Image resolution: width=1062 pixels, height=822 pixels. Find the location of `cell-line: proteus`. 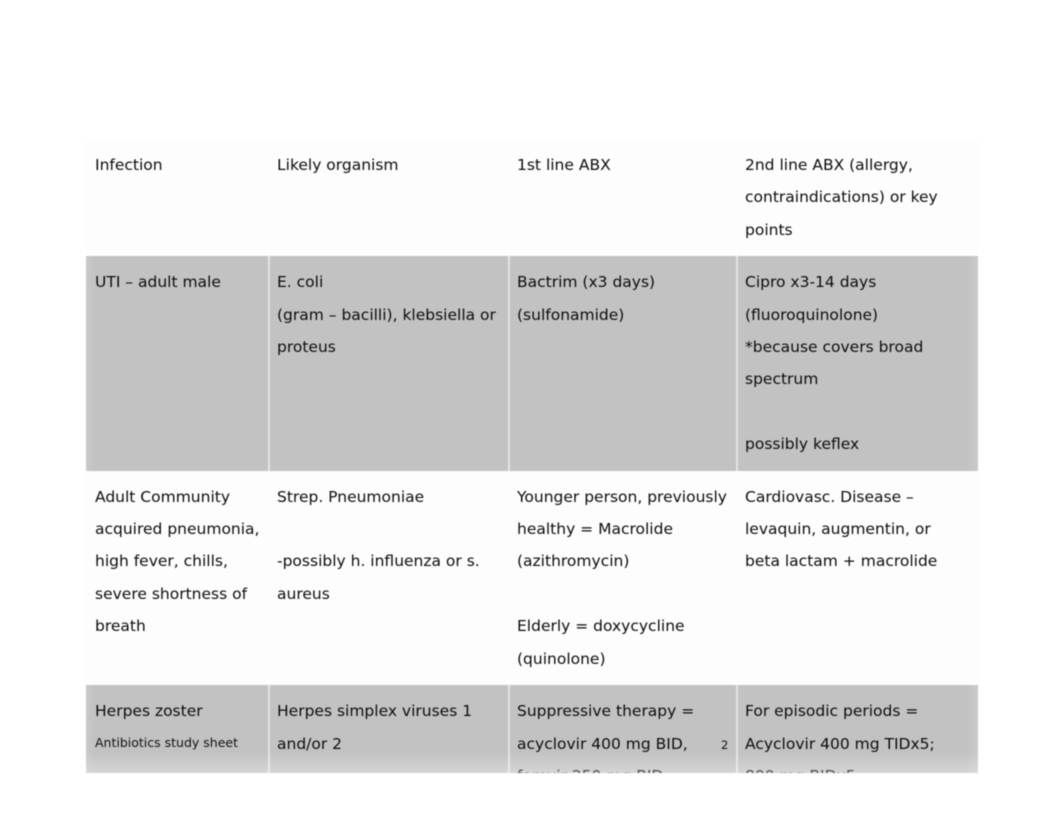

cell-line: proteus is located at coordinates (306, 347).